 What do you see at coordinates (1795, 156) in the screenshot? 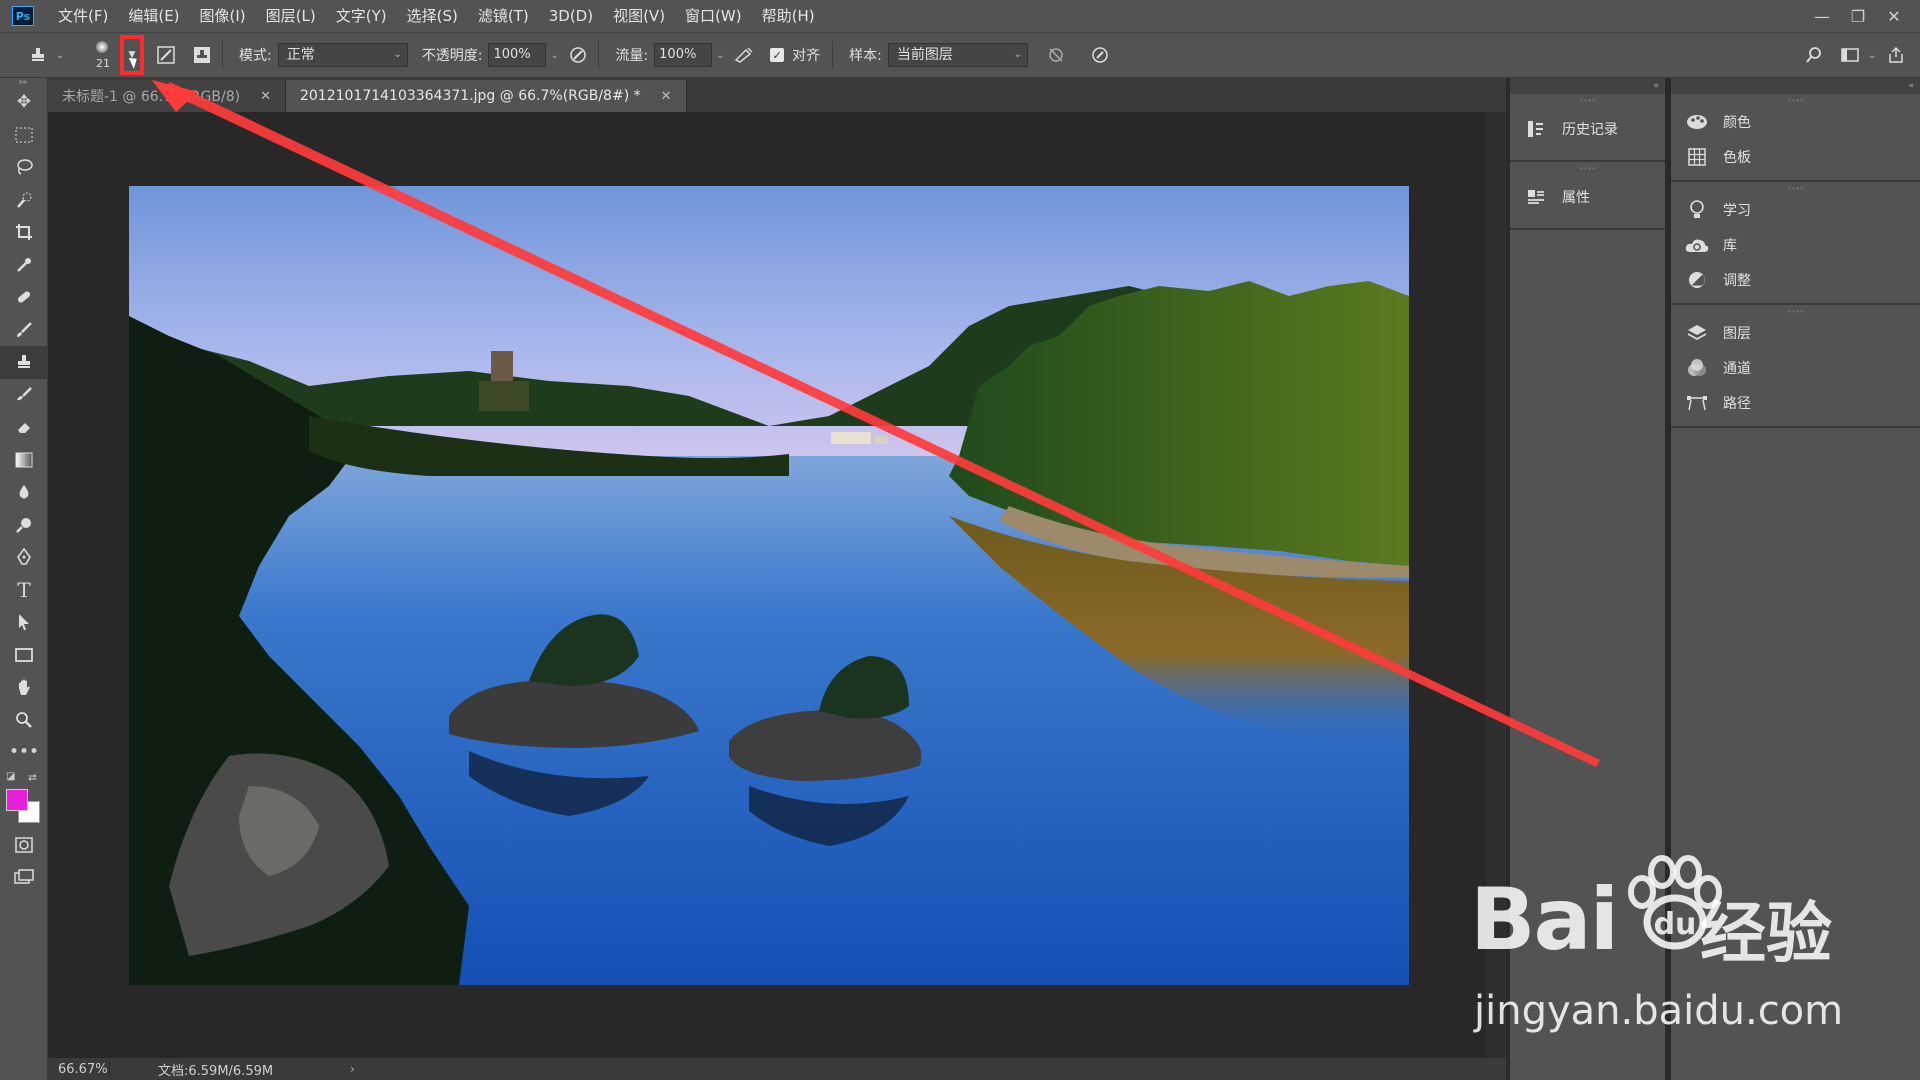
I see `panel-swatches: 色板` at bounding box center [1795, 156].